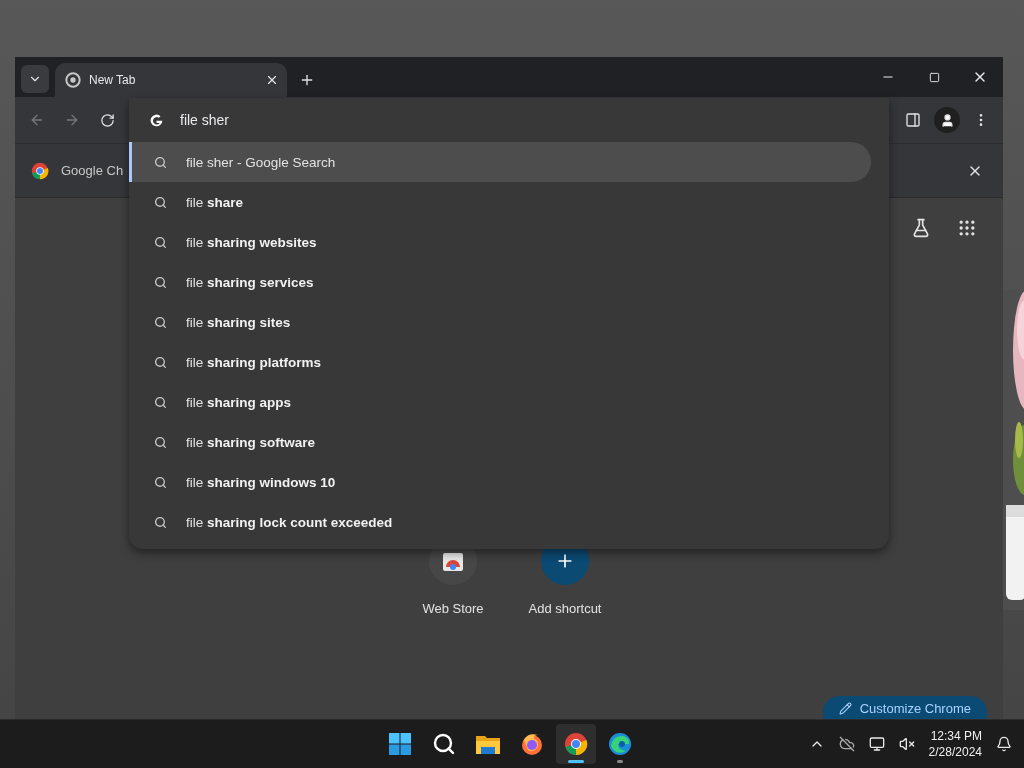  I want to click on cloud-off-icon, so click(846, 744).